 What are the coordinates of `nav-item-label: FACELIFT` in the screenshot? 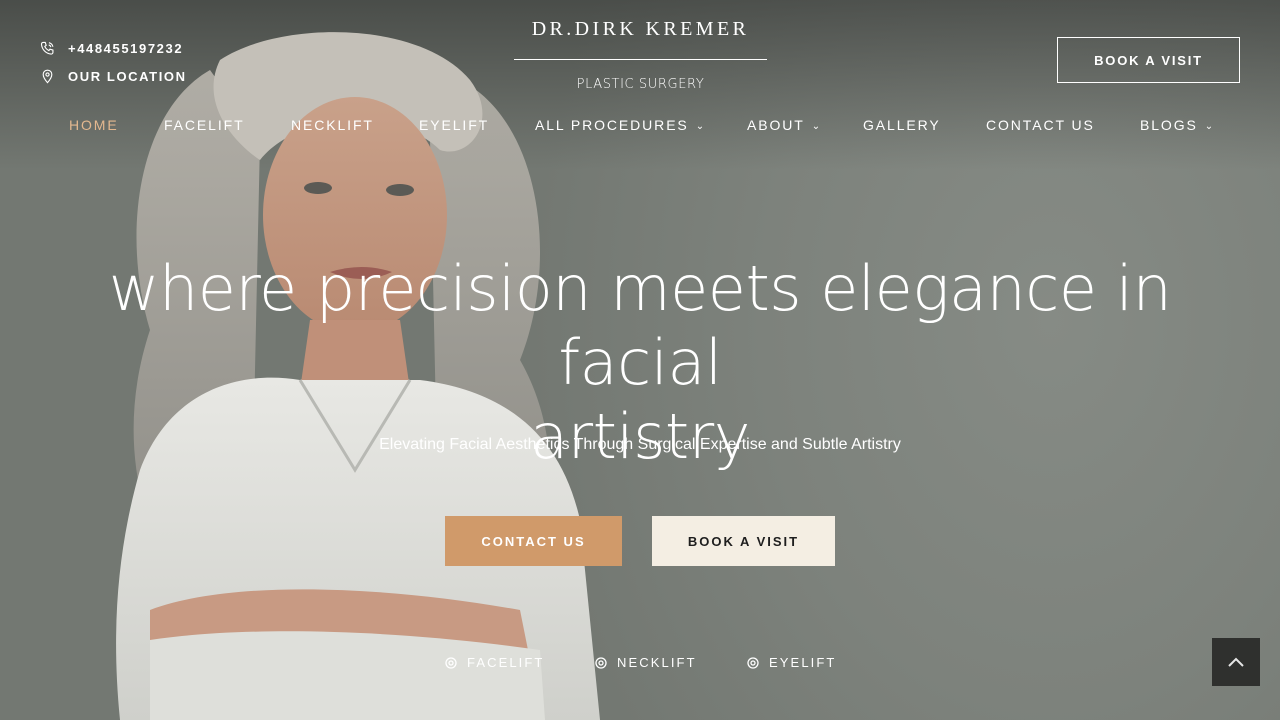 It's located at (204, 125).